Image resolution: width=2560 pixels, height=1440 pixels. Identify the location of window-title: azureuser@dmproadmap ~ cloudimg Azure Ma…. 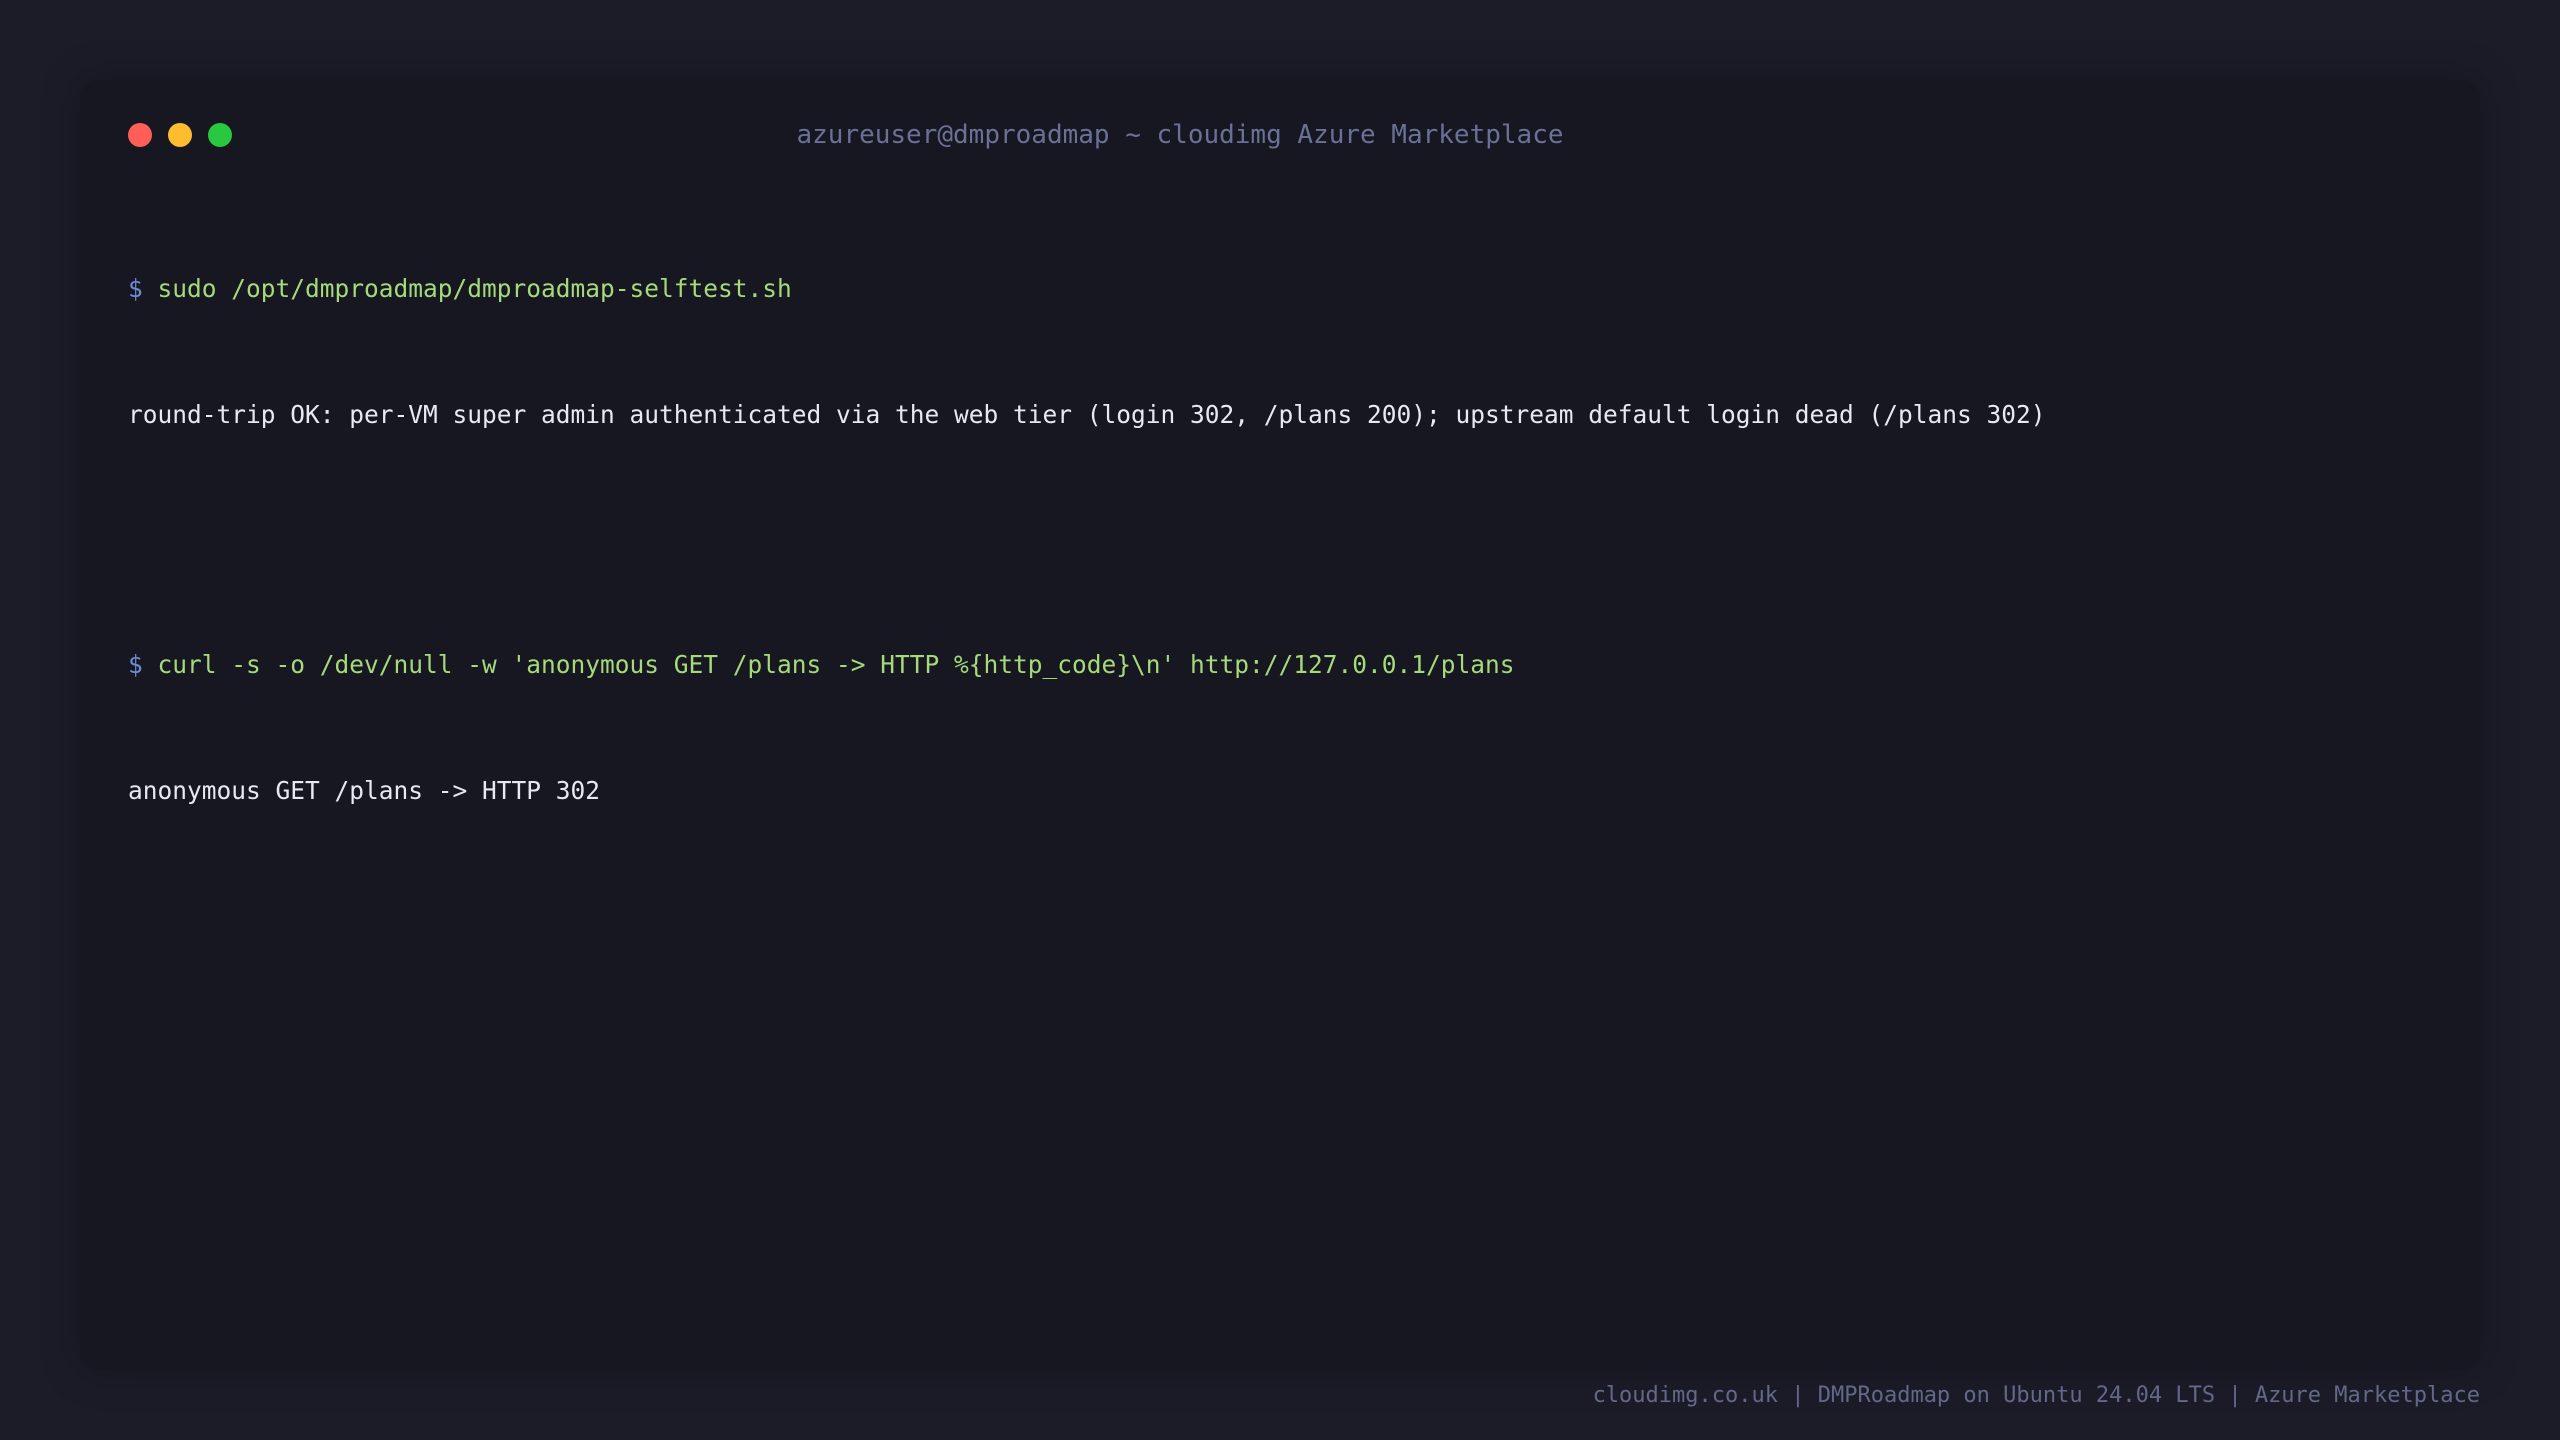
(1180, 135).